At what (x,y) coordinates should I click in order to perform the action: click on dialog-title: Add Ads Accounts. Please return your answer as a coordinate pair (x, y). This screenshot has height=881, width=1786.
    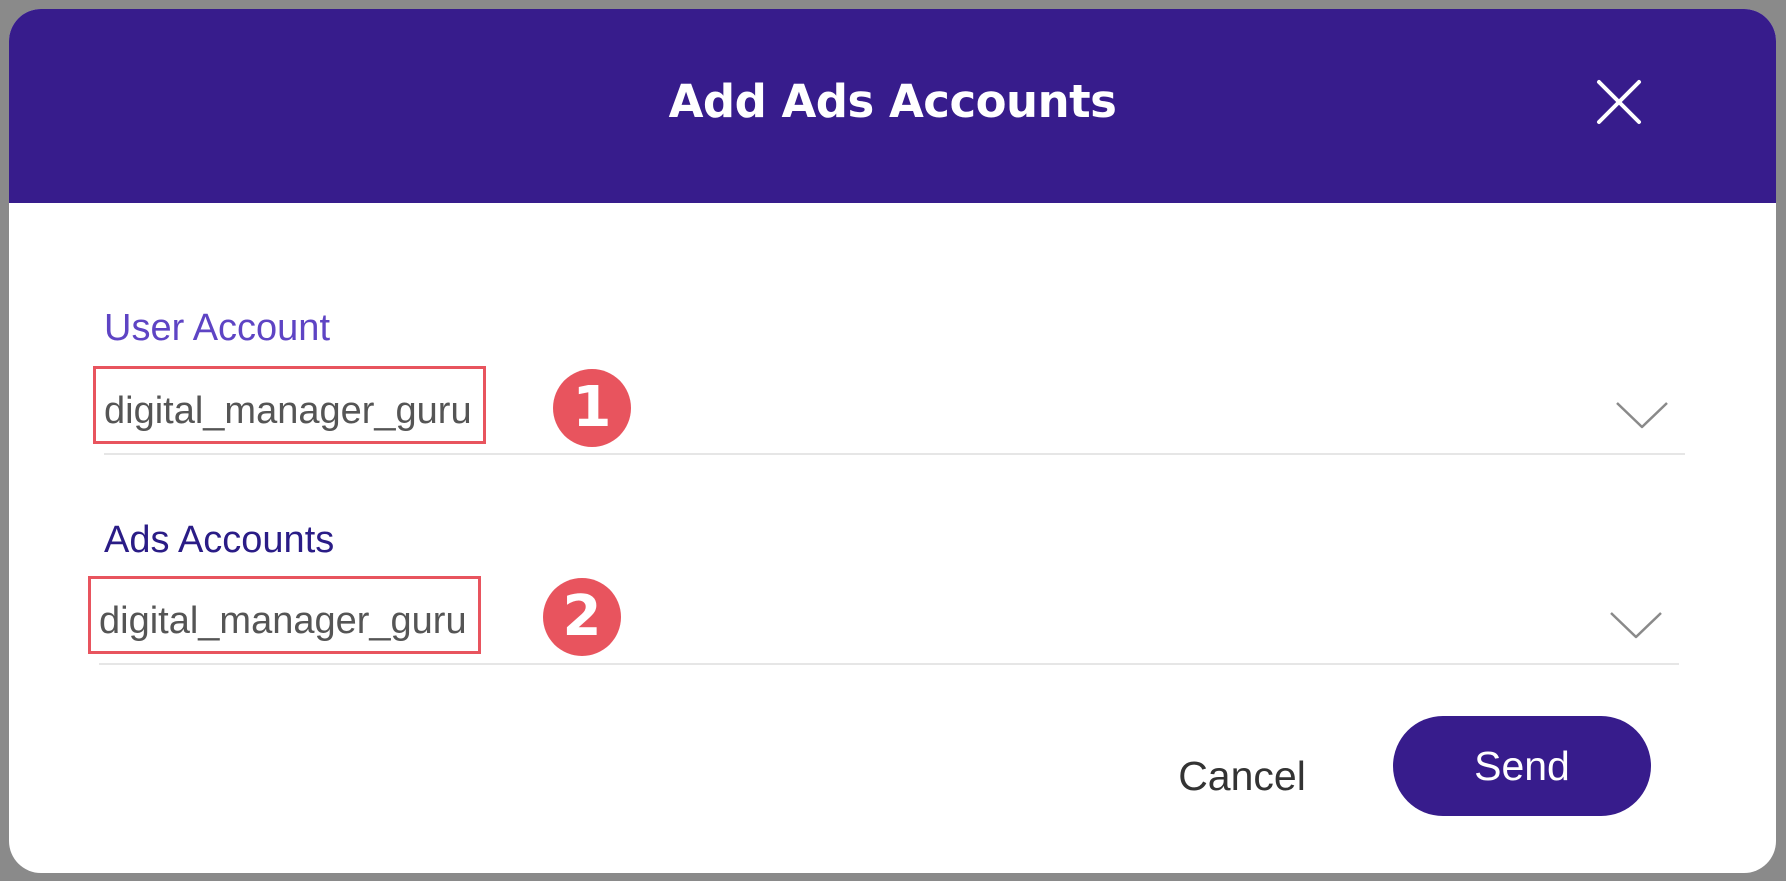
    Looking at the image, I should click on (892, 101).